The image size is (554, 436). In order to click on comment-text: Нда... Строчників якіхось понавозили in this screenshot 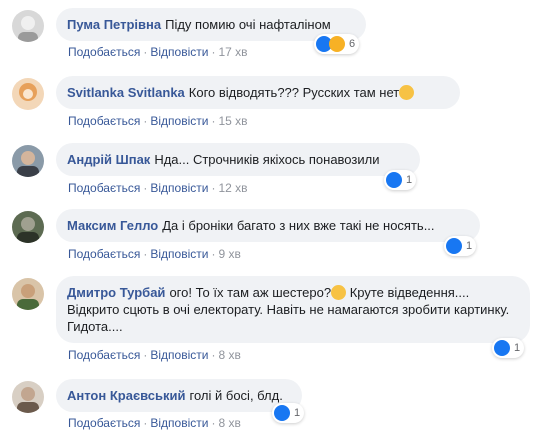, I will do `click(267, 159)`.